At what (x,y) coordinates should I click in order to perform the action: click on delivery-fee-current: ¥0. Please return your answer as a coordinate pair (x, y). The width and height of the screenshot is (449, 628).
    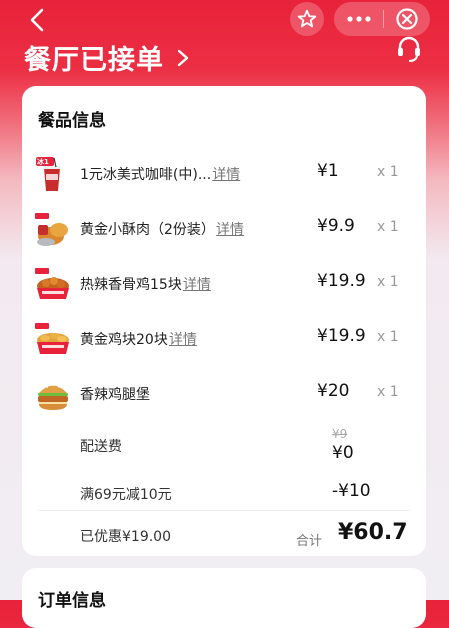
    Looking at the image, I should click on (343, 453).